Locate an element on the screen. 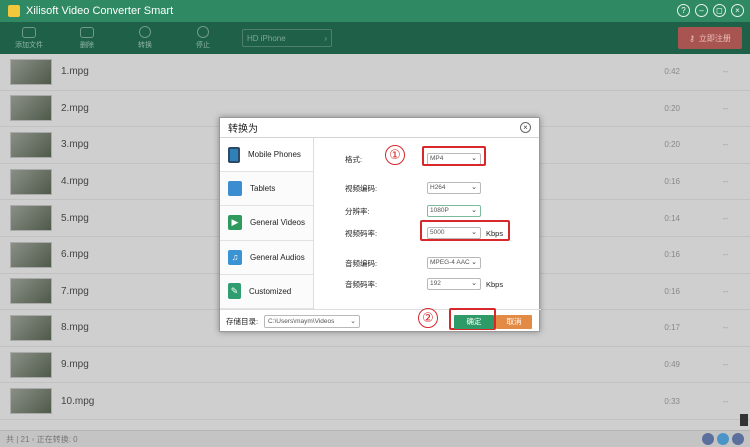  file-name: 9.mpg is located at coordinates (75, 365).